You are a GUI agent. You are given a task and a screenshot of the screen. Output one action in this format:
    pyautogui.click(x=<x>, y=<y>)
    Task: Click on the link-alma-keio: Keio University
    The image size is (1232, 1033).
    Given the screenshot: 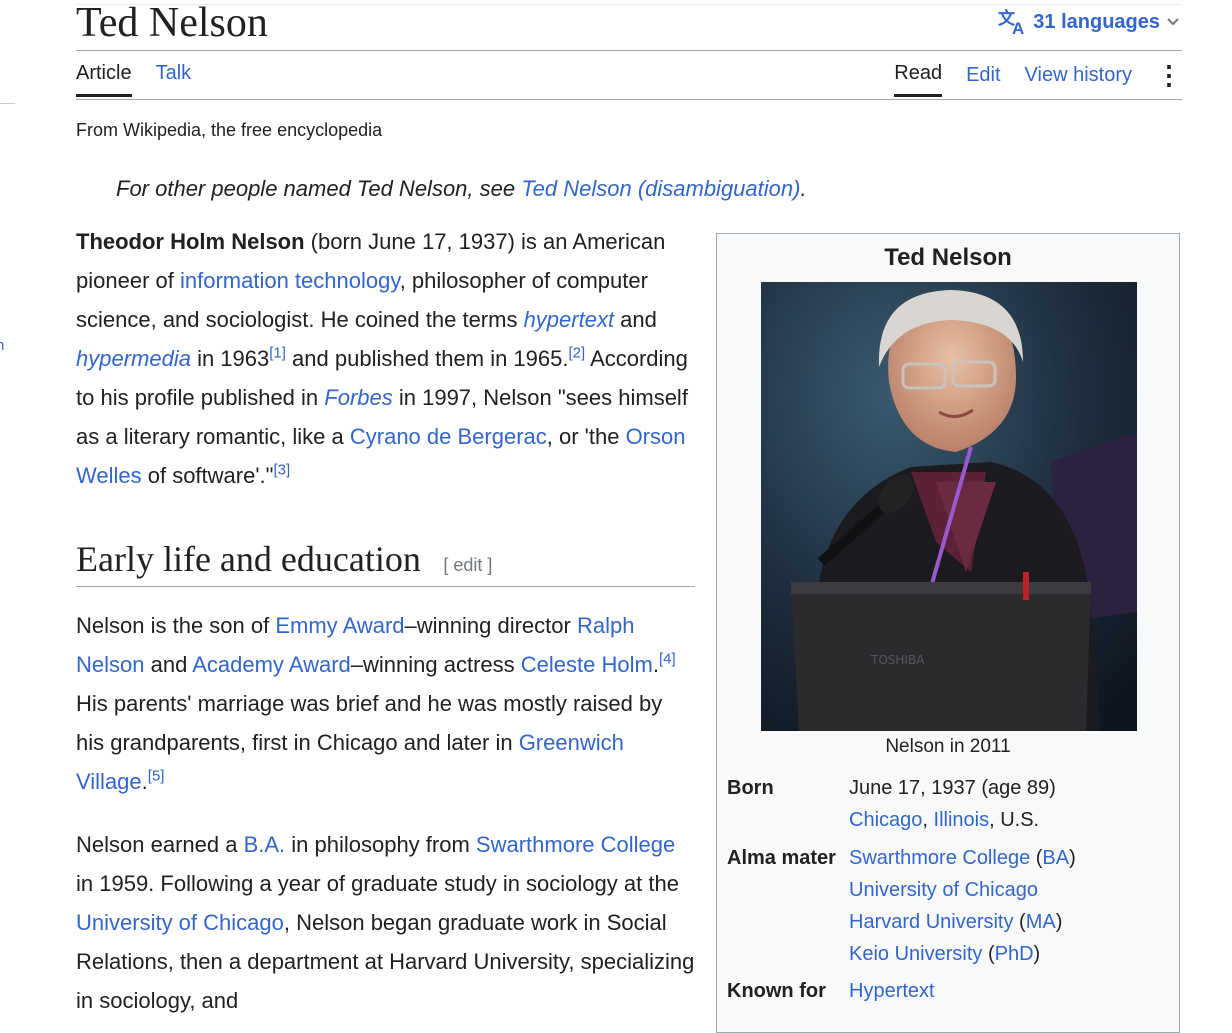 What is the action you would take?
    pyautogui.click(x=915, y=954)
    